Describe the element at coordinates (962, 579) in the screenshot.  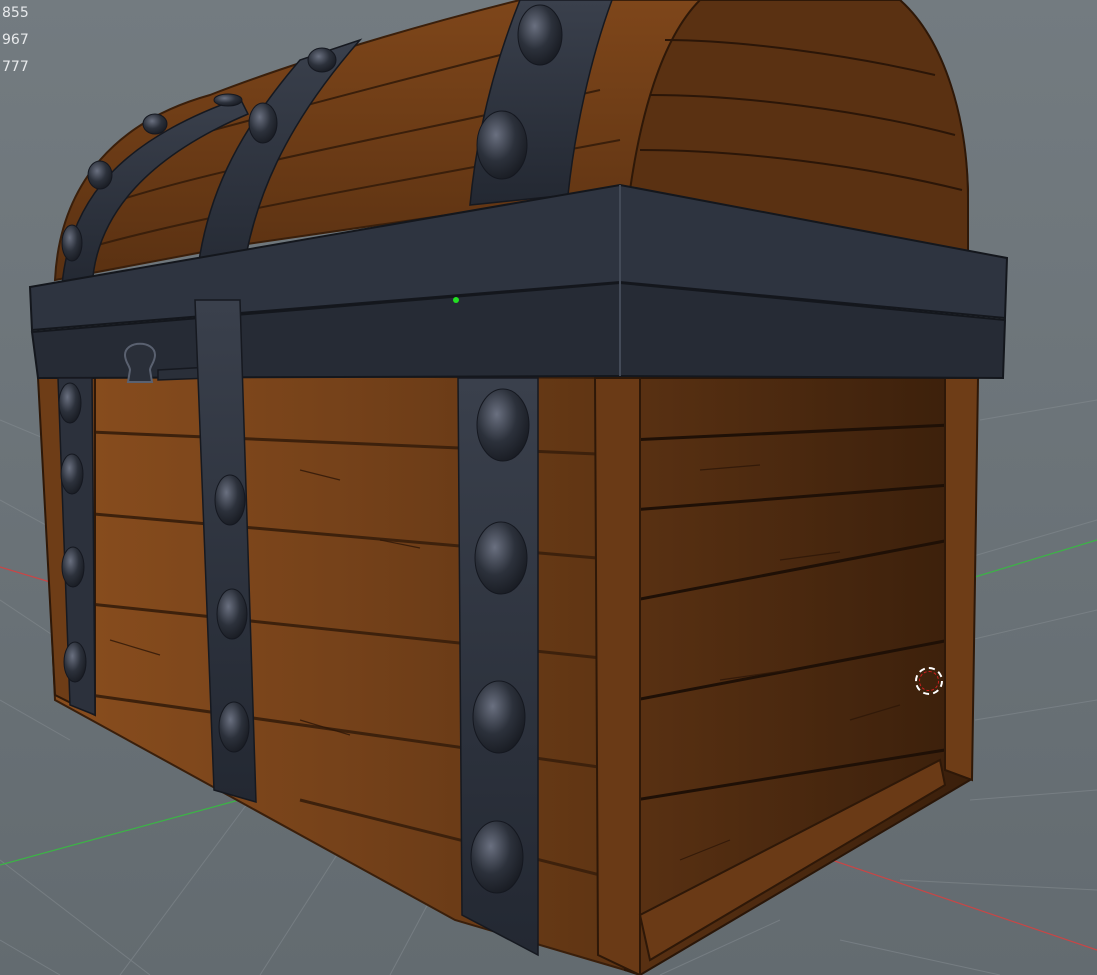
I see `chest-right-post` at that location.